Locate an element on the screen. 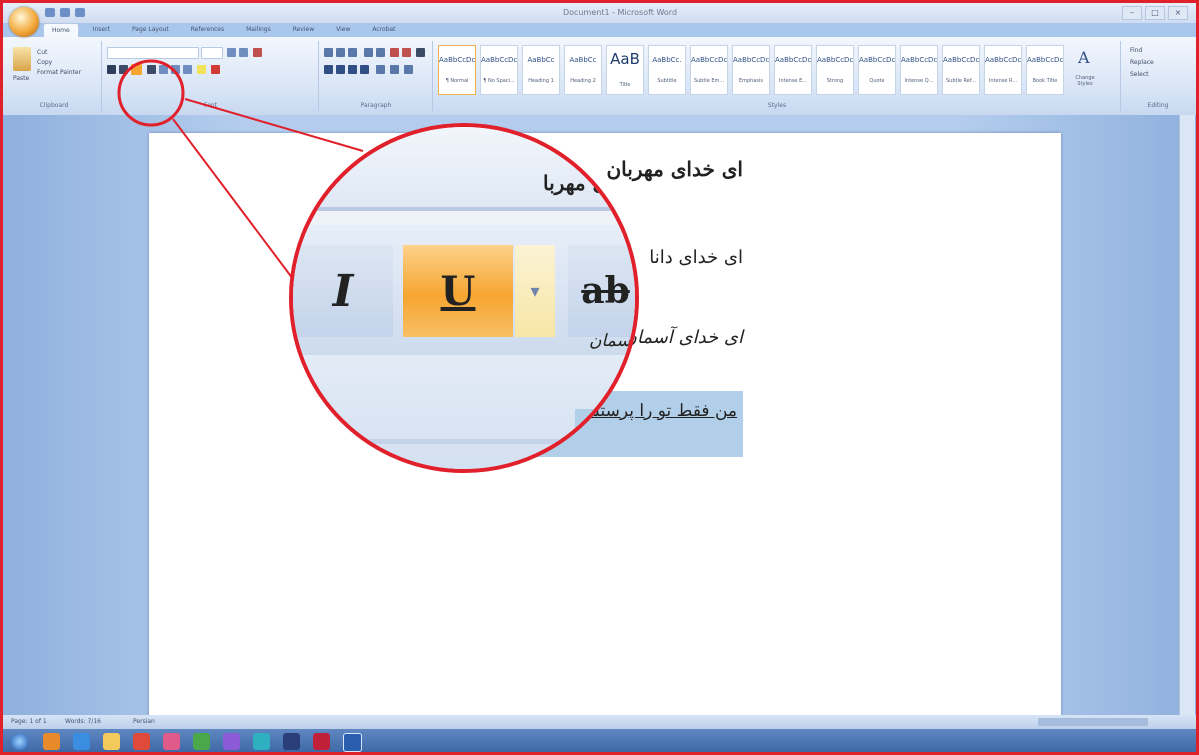 The width and height of the screenshot is (1199, 755). magnified-strikethrough-button: ab is located at coordinates (601, 291).